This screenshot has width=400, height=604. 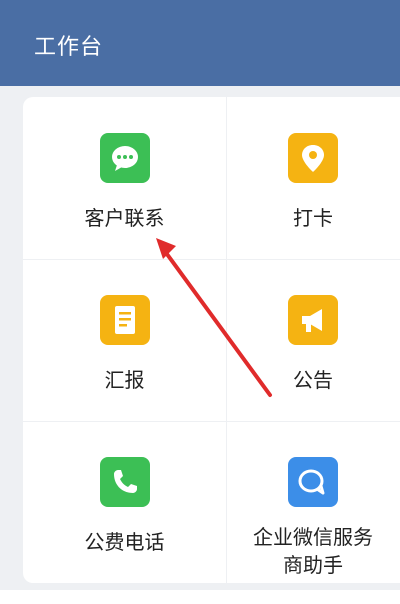 What do you see at coordinates (313, 551) in the screenshot?
I see `app-label: 企业微信服务 商助手` at bounding box center [313, 551].